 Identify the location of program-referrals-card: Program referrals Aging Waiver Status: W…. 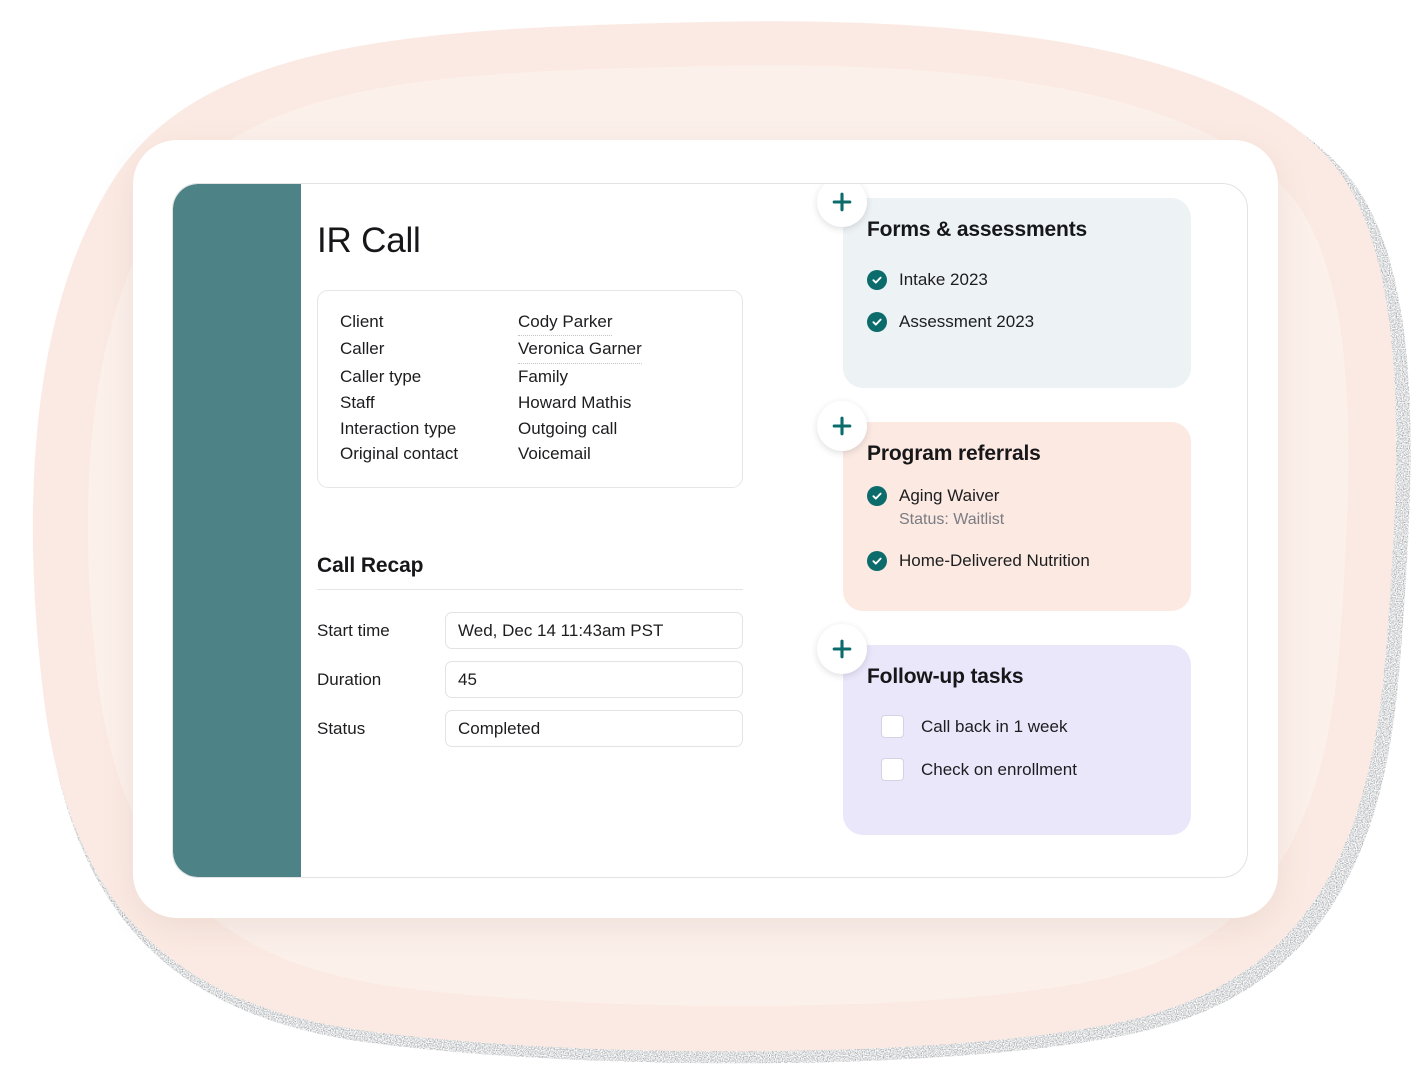
(1017, 516).